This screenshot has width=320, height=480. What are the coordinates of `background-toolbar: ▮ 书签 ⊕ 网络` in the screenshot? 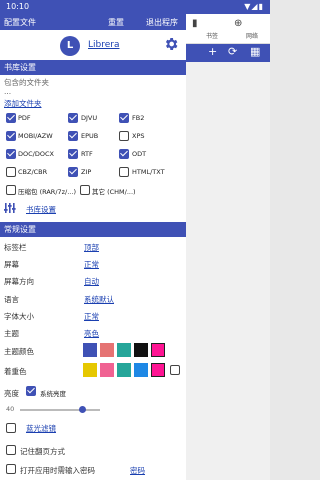 It's located at (228, 29).